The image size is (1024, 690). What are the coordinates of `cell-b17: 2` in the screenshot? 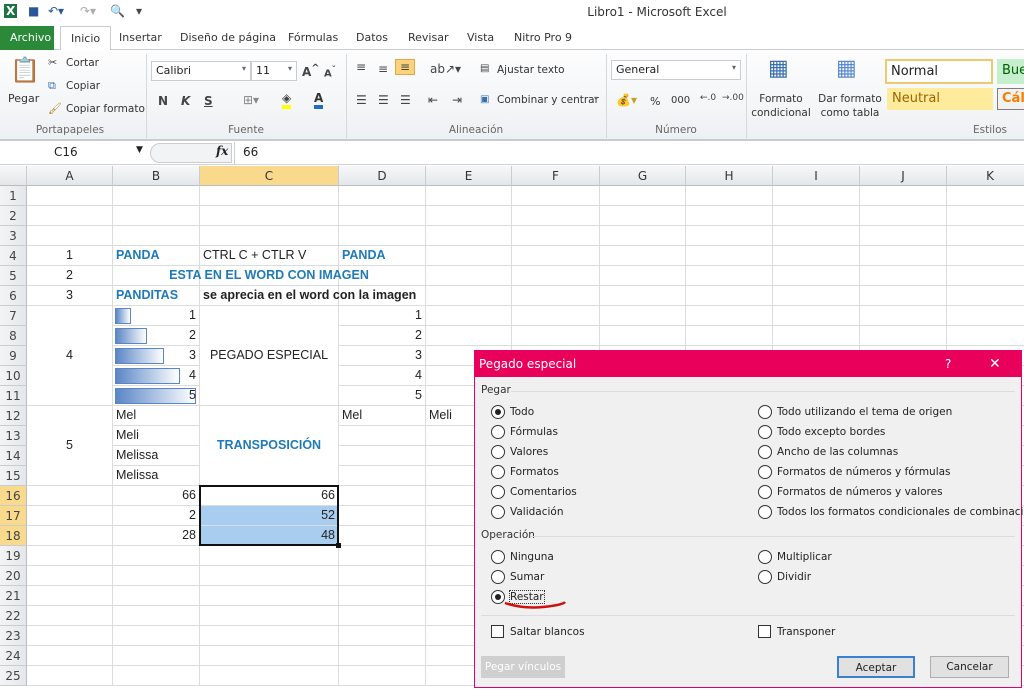 It's located at (156, 515).